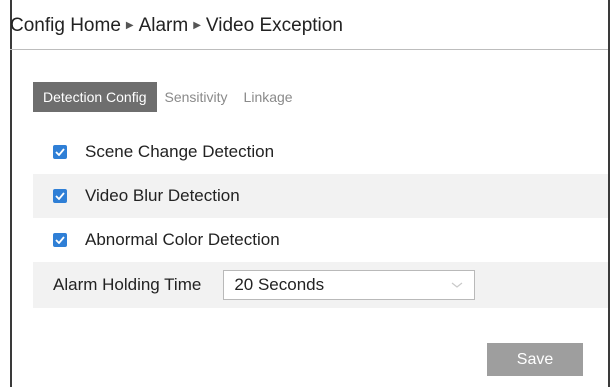  What do you see at coordinates (180, 151) in the screenshot?
I see `scene-change-label: Scene Change Detection` at bounding box center [180, 151].